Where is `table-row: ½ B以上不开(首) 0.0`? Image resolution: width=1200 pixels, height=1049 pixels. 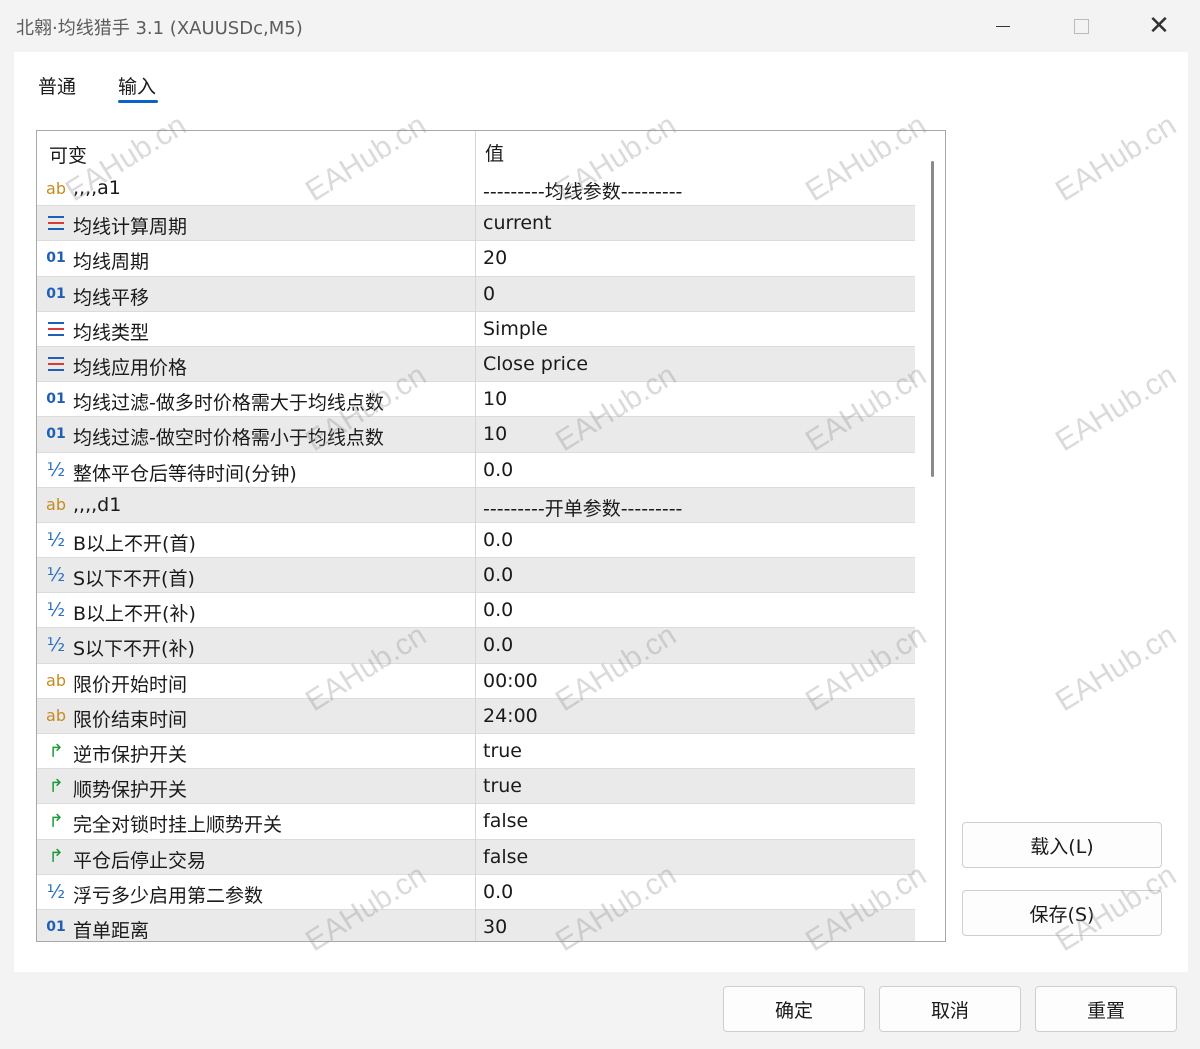 table-row: ½ B以上不开(首) 0.0 is located at coordinates (476, 540).